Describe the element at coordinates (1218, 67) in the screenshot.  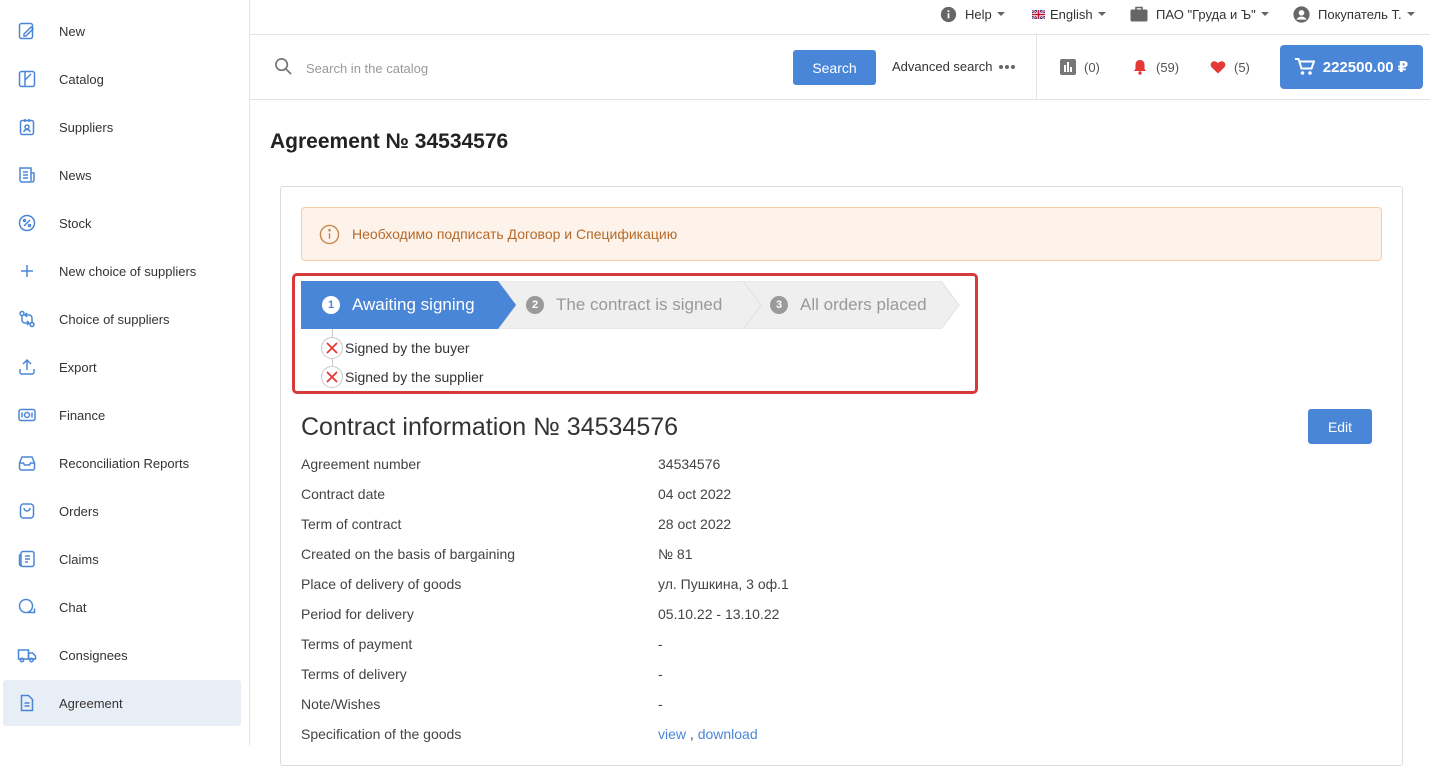
I see `heart-icon` at that location.